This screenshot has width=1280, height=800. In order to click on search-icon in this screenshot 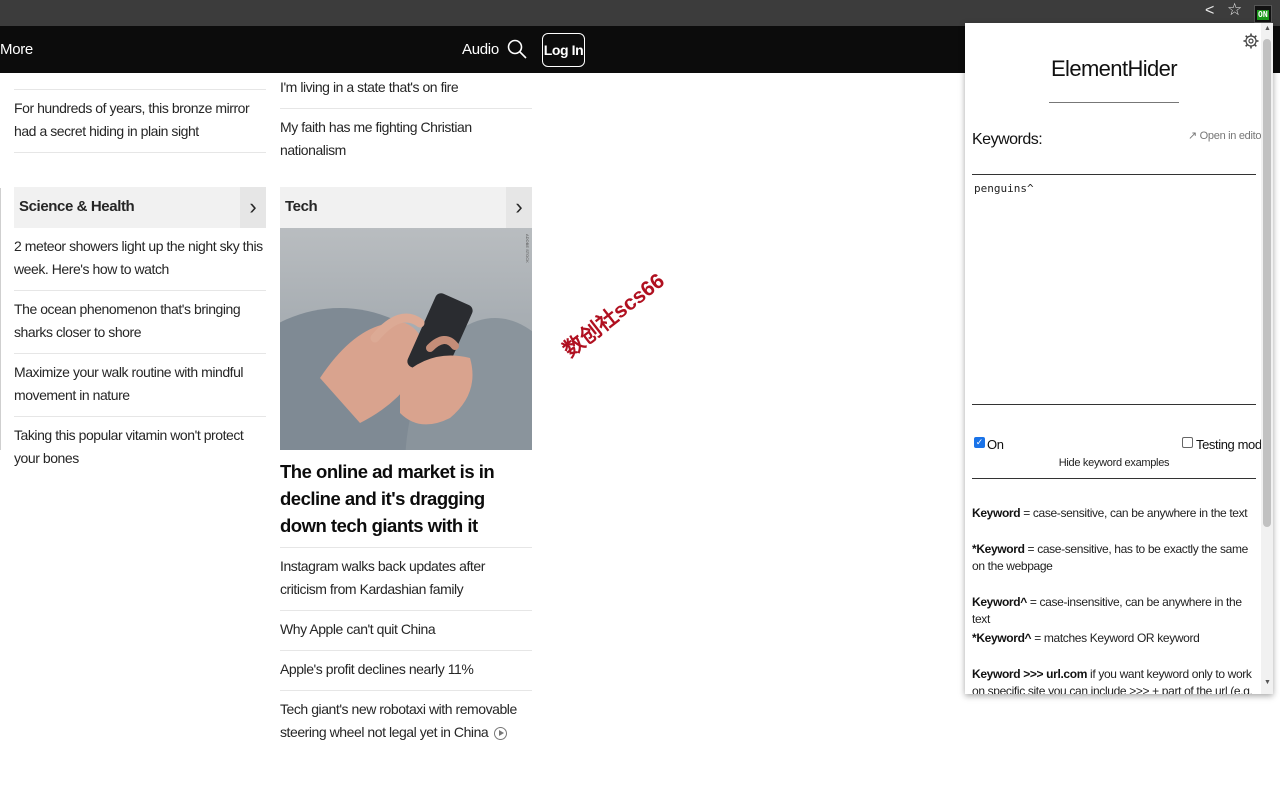, I will do `click(517, 49)`.